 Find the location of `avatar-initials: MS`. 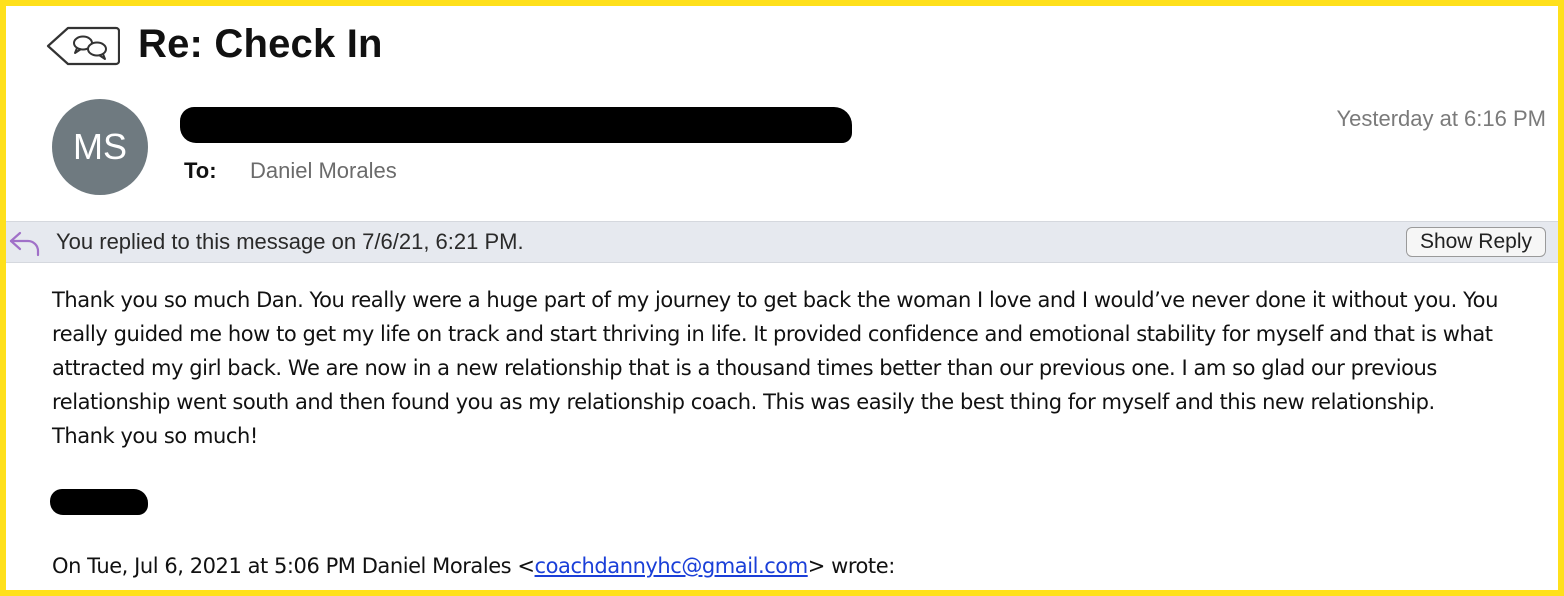

avatar-initials: MS is located at coordinates (100, 146).